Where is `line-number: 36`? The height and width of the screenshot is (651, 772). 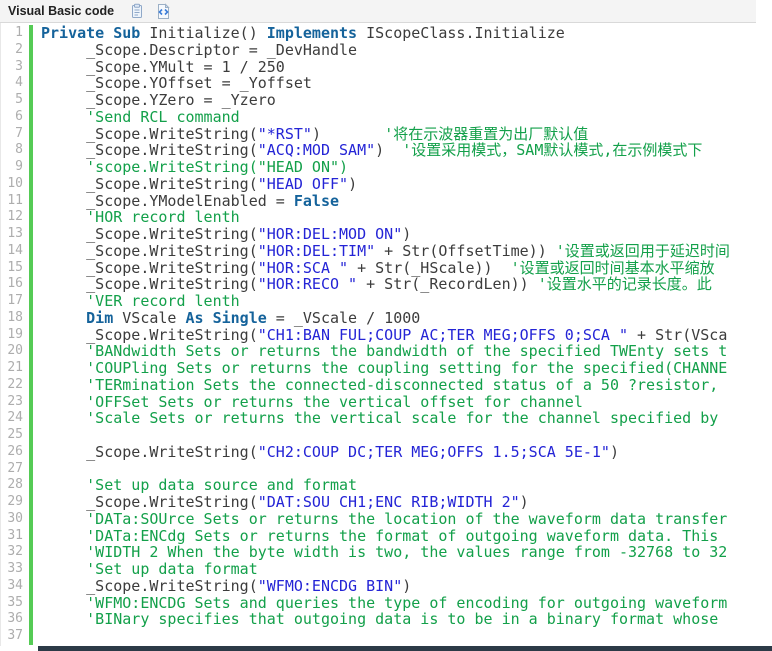 line-number: 36 is located at coordinates (17, 619).